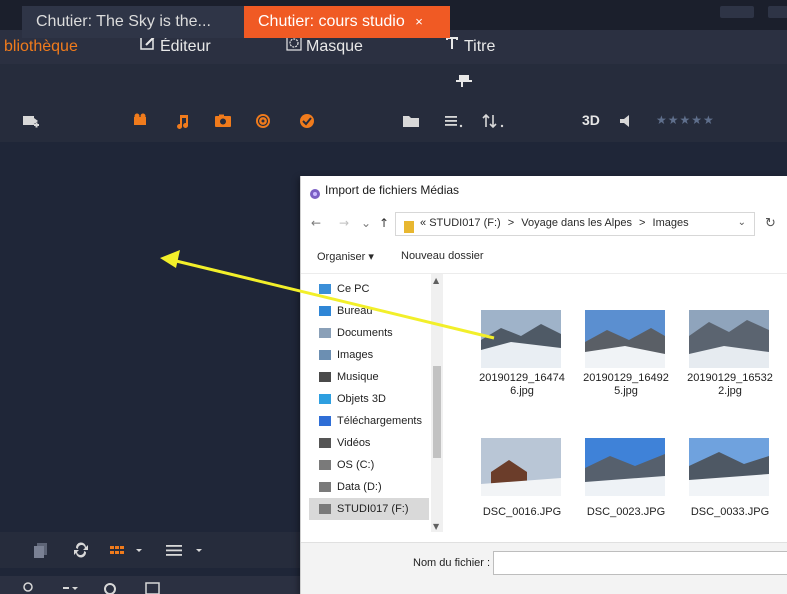 The image size is (787, 594). I want to click on import-app-icon, so click(315, 192).